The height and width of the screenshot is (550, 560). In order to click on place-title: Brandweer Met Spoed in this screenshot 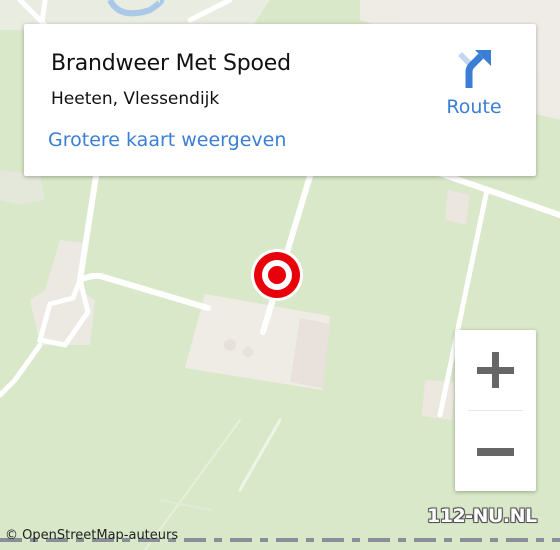, I will do `click(171, 63)`.